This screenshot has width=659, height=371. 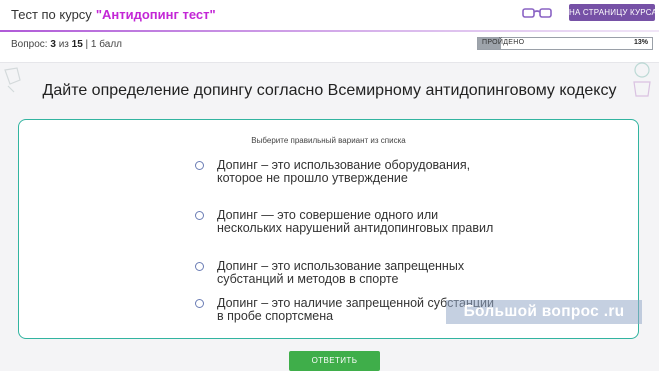 I want to click on total-questions: 15, so click(x=77, y=44).